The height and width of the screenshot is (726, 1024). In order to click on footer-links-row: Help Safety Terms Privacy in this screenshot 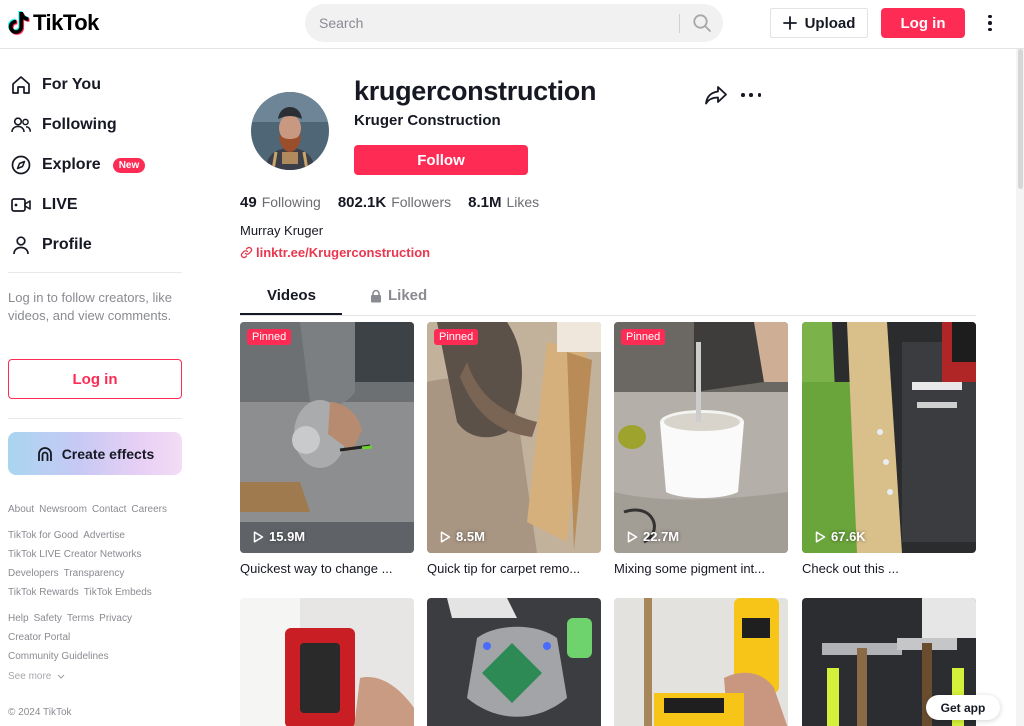, I will do `click(70, 618)`.